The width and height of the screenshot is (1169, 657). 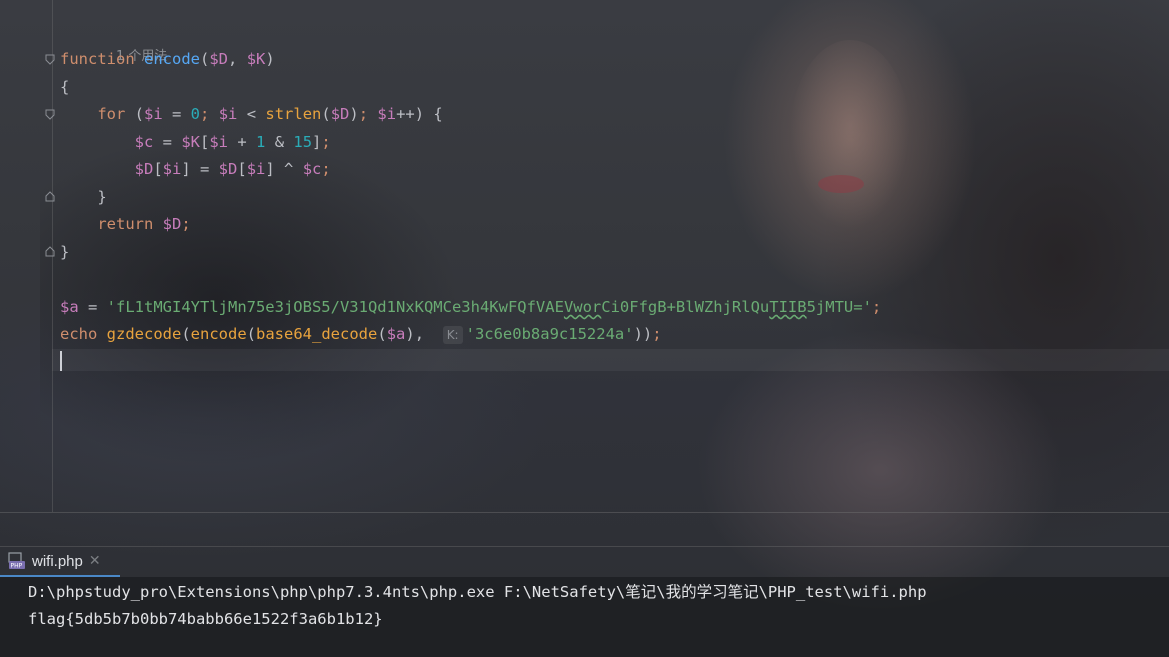 I want to click on run-tab-bar: PHP wifi.php ✕, so click(x=584, y=561).